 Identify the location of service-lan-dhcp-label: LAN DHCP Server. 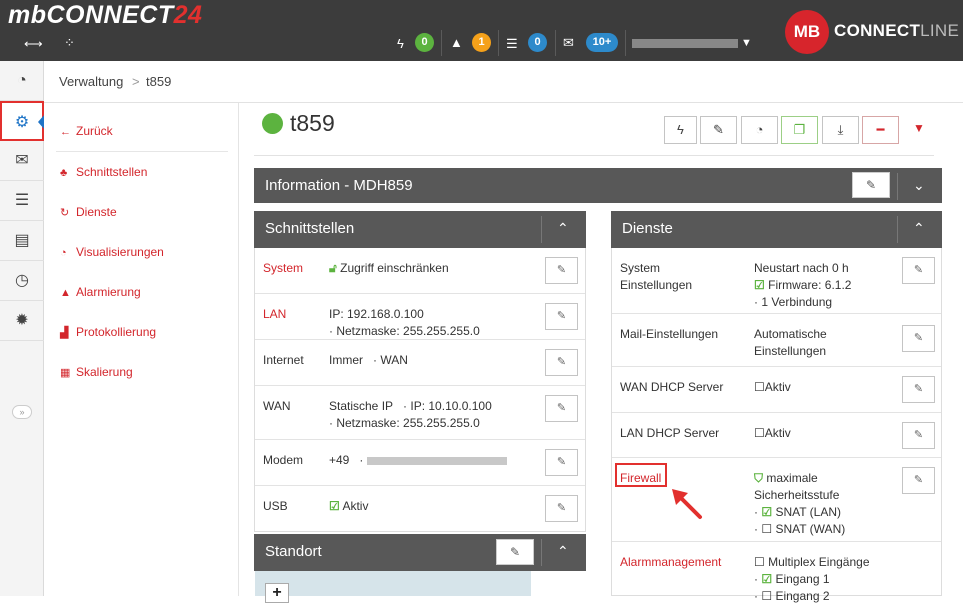
(670, 433).